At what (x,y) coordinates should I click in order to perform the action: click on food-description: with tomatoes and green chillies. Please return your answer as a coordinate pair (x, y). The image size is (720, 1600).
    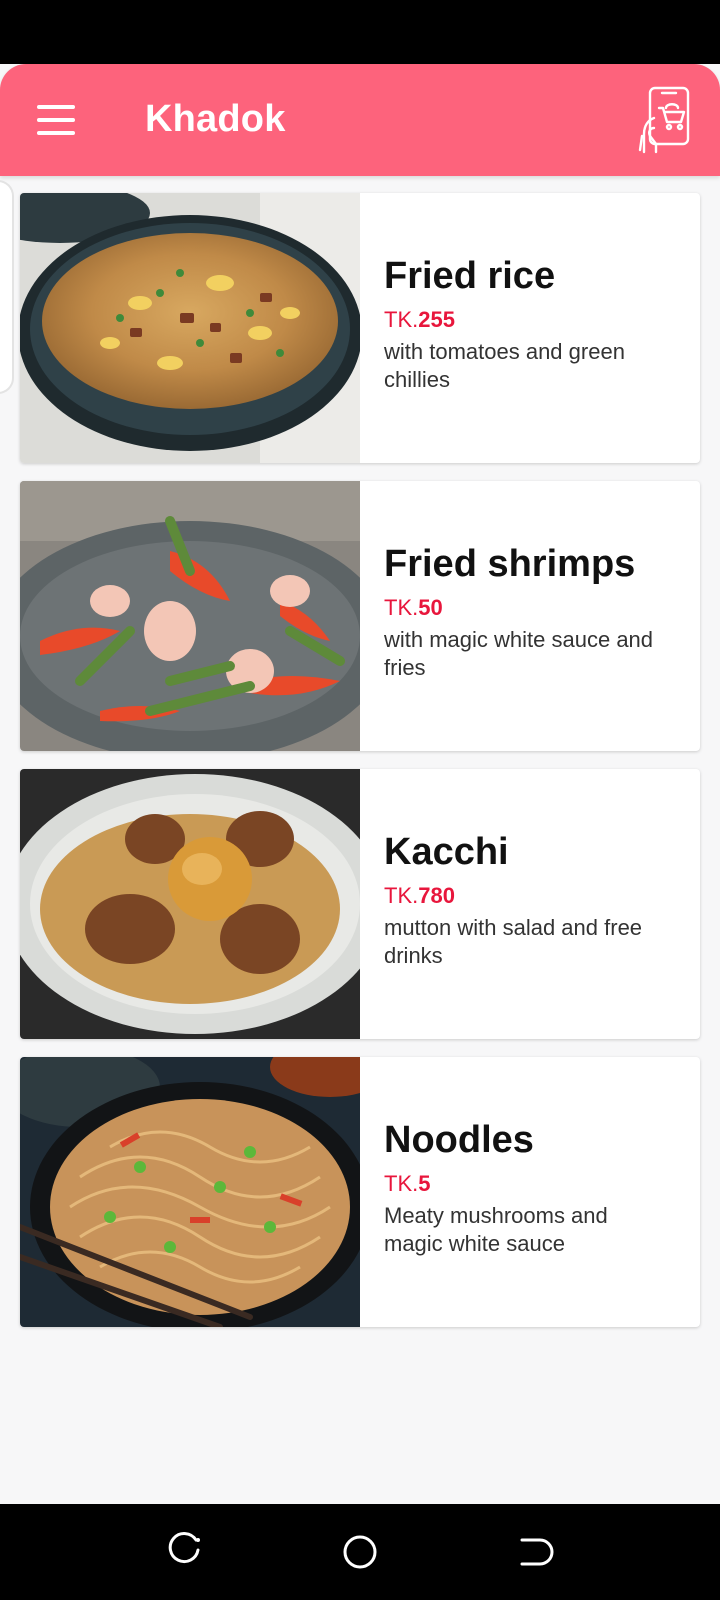
    Looking at the image, I should click on (504, 365).